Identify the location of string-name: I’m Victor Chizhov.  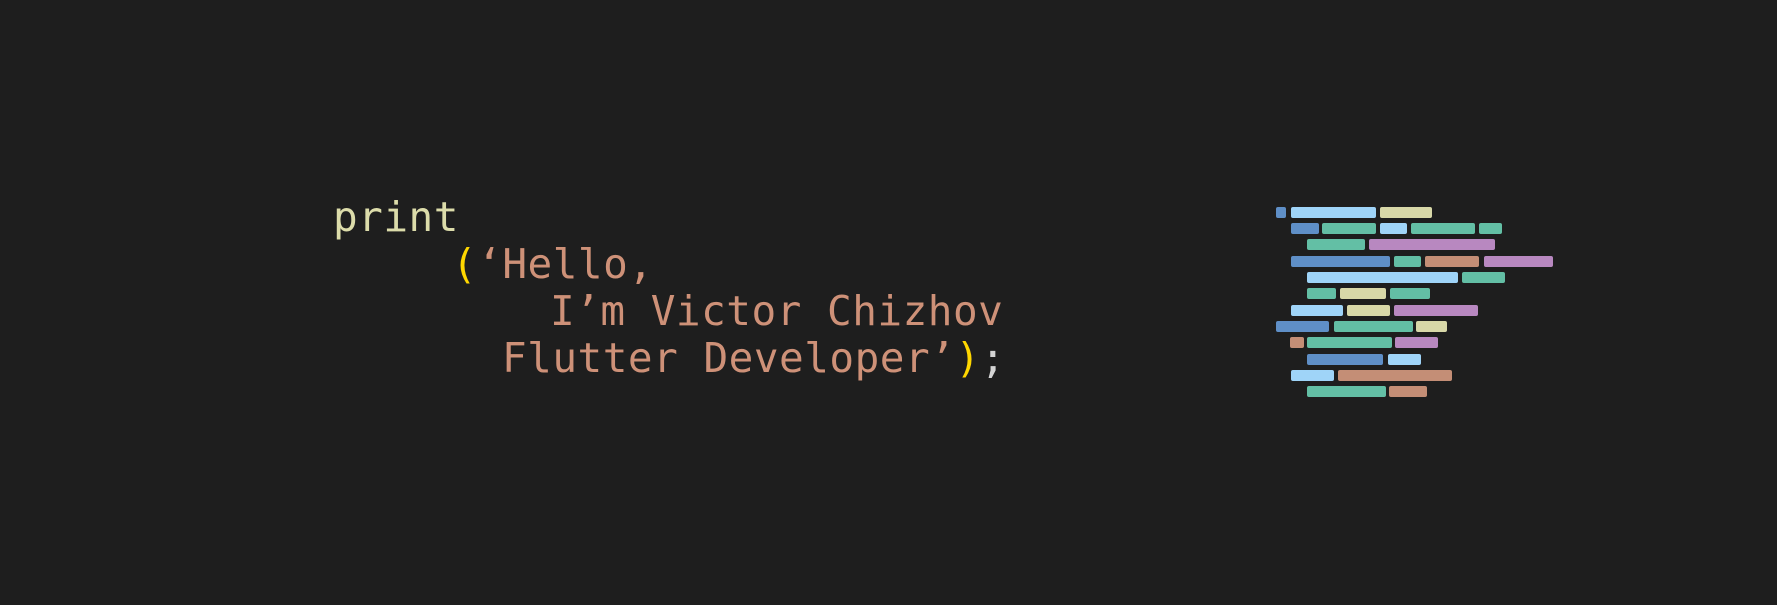
(777, 311).